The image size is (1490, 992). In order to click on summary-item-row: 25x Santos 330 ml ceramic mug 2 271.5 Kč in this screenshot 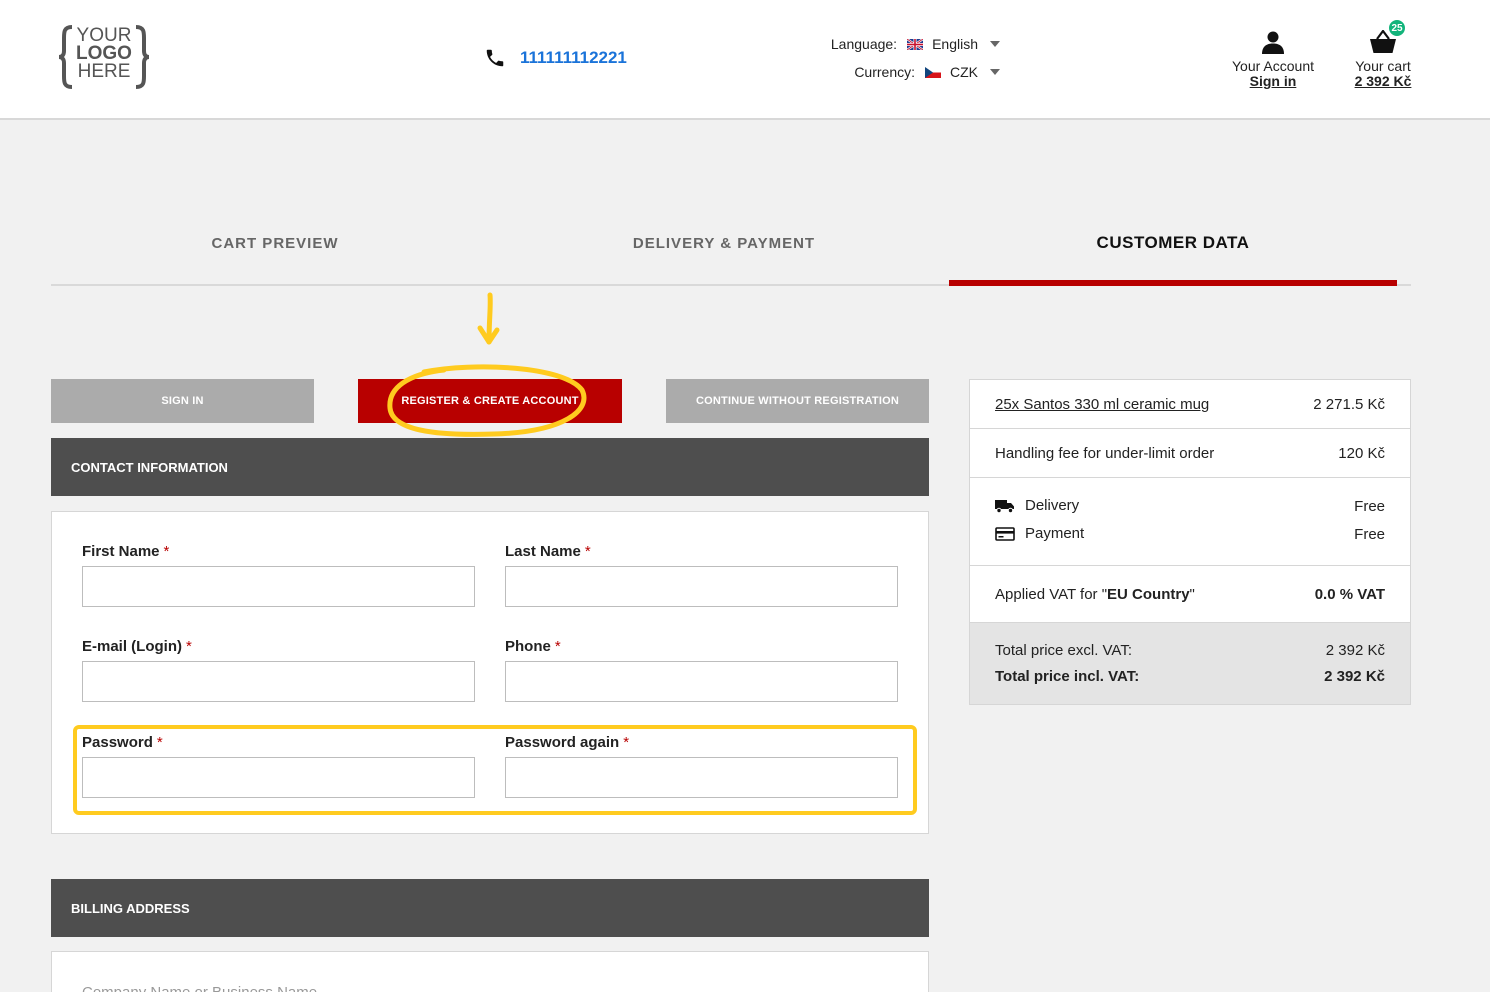, I will do `click(1190, 404)`.